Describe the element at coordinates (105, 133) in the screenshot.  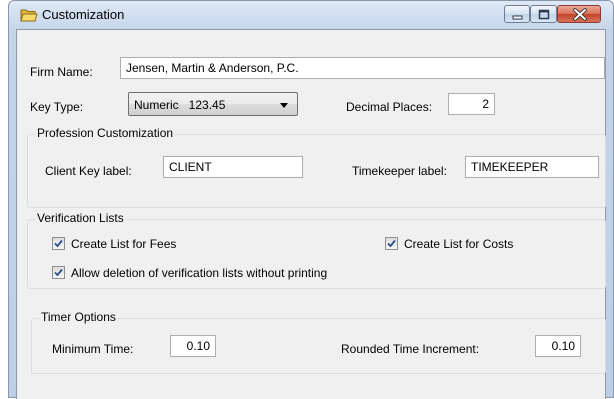
I see `profession-group-title: Profession Customization` at that location.